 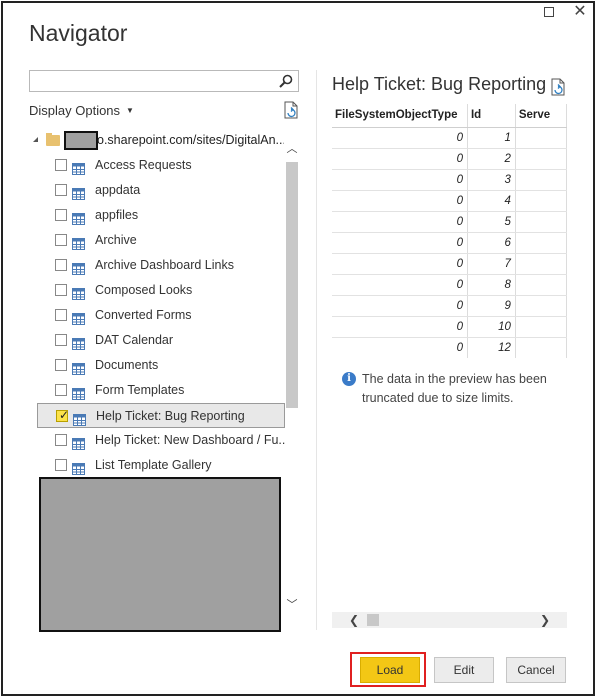 What do you see at coordinates (150, 81) in the screenshot?
I see `search-field` at bounding box center [150, 81].